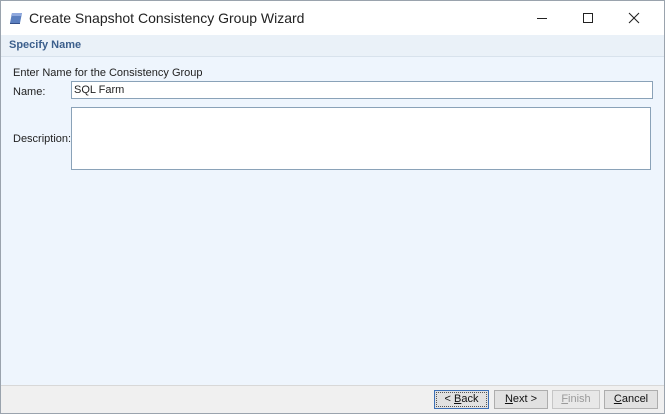 The image size is (665, 414). I want to click on cancel-rest: ancel, so click(635, 399).